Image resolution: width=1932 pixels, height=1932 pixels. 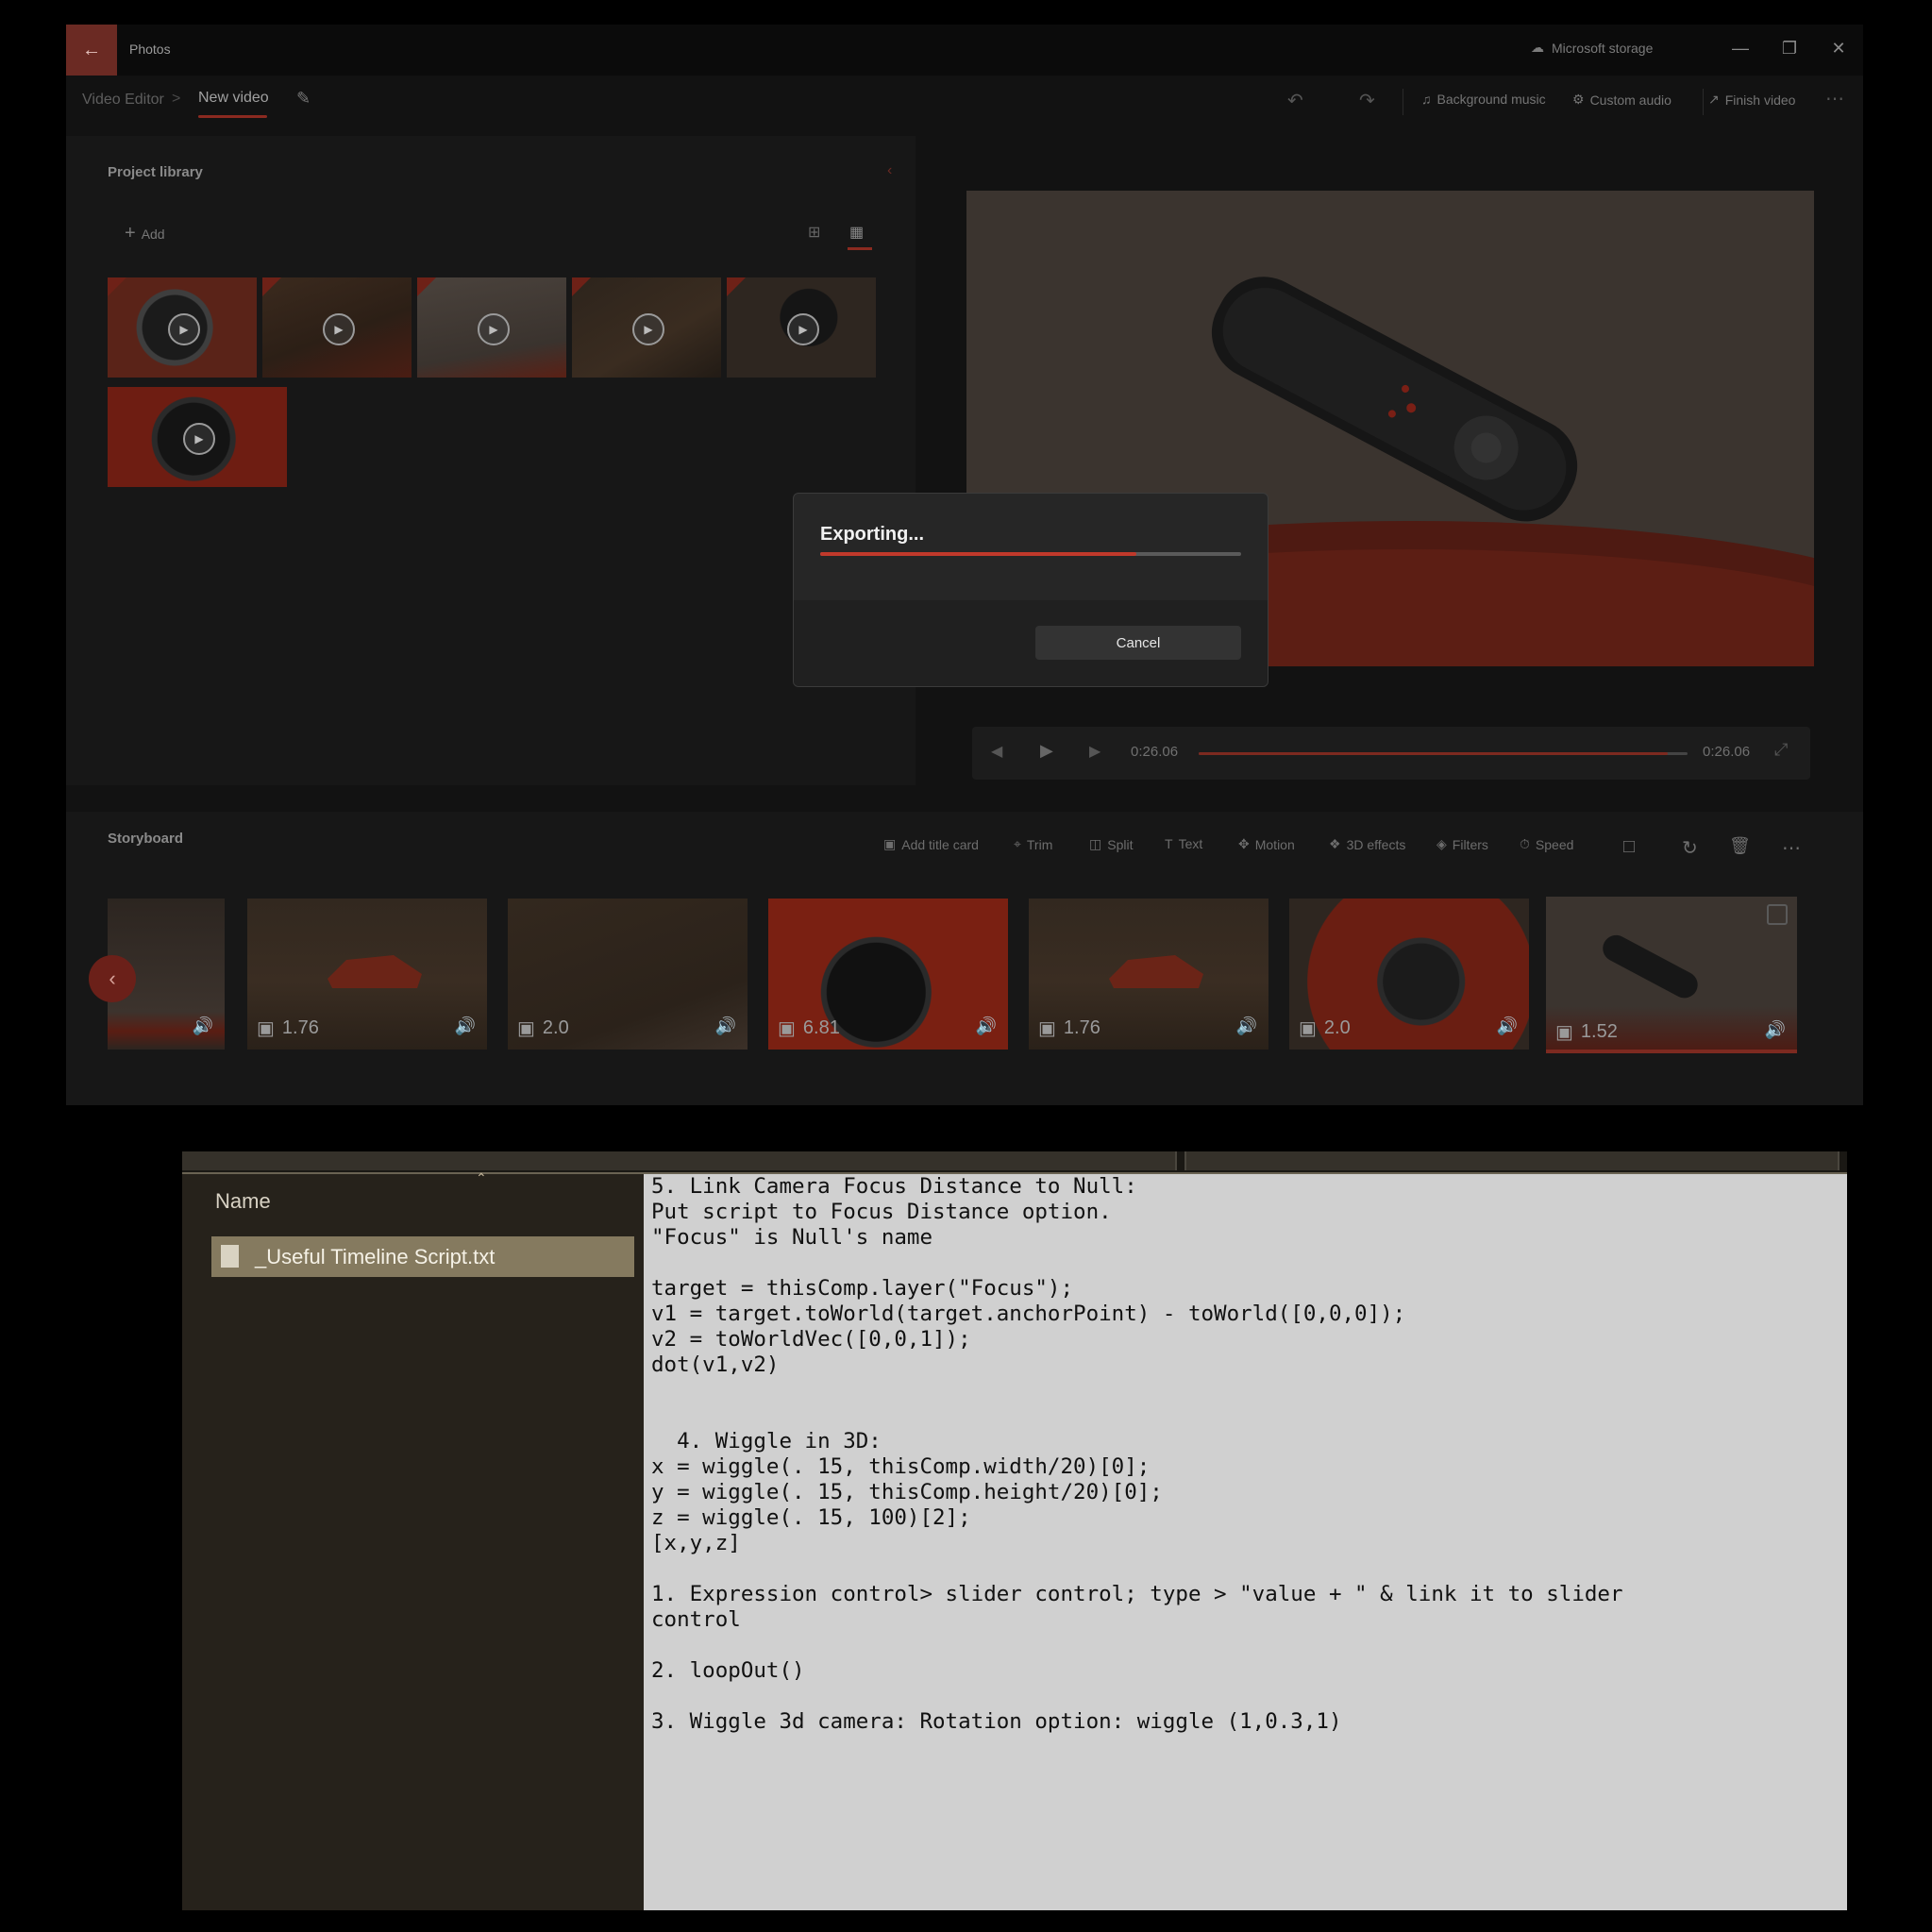 I want to click on small-grid-view-icon: ▦, so click(x=856, y=232).